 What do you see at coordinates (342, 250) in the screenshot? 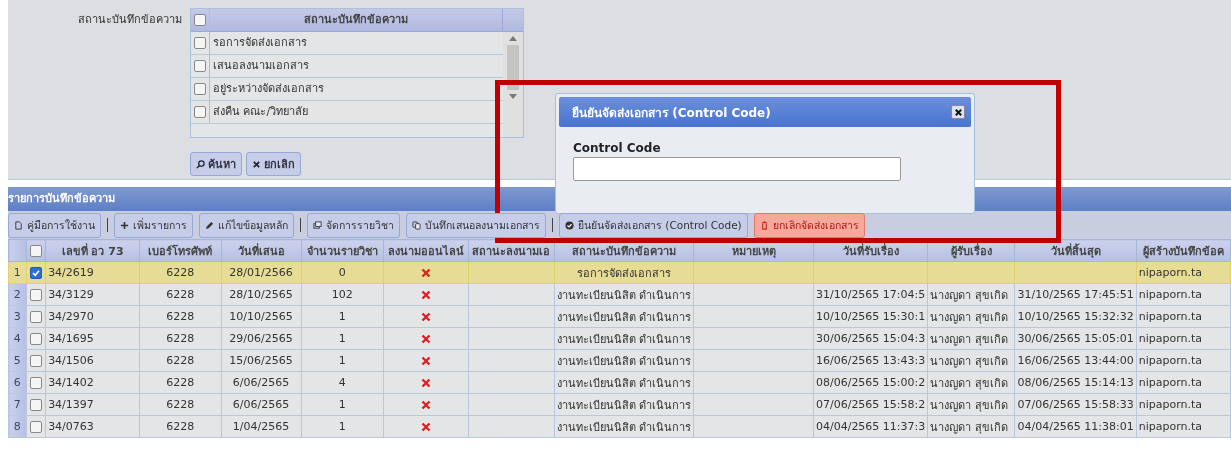
I see `column-header: จำนวนรายวิชา` at bounding box center [342, 250].